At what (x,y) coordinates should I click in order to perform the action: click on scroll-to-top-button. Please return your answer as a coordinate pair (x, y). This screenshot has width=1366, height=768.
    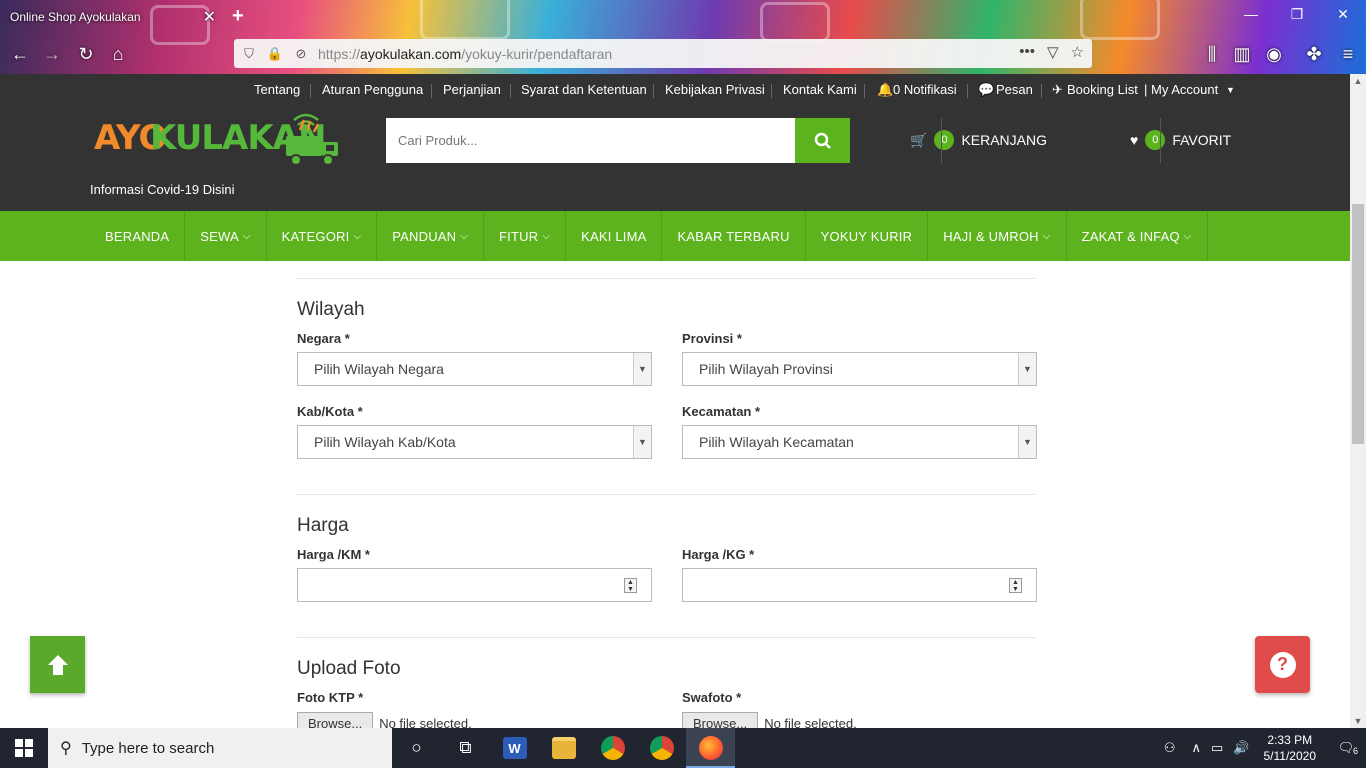
    Looking at the image, I should click on (57, 664).